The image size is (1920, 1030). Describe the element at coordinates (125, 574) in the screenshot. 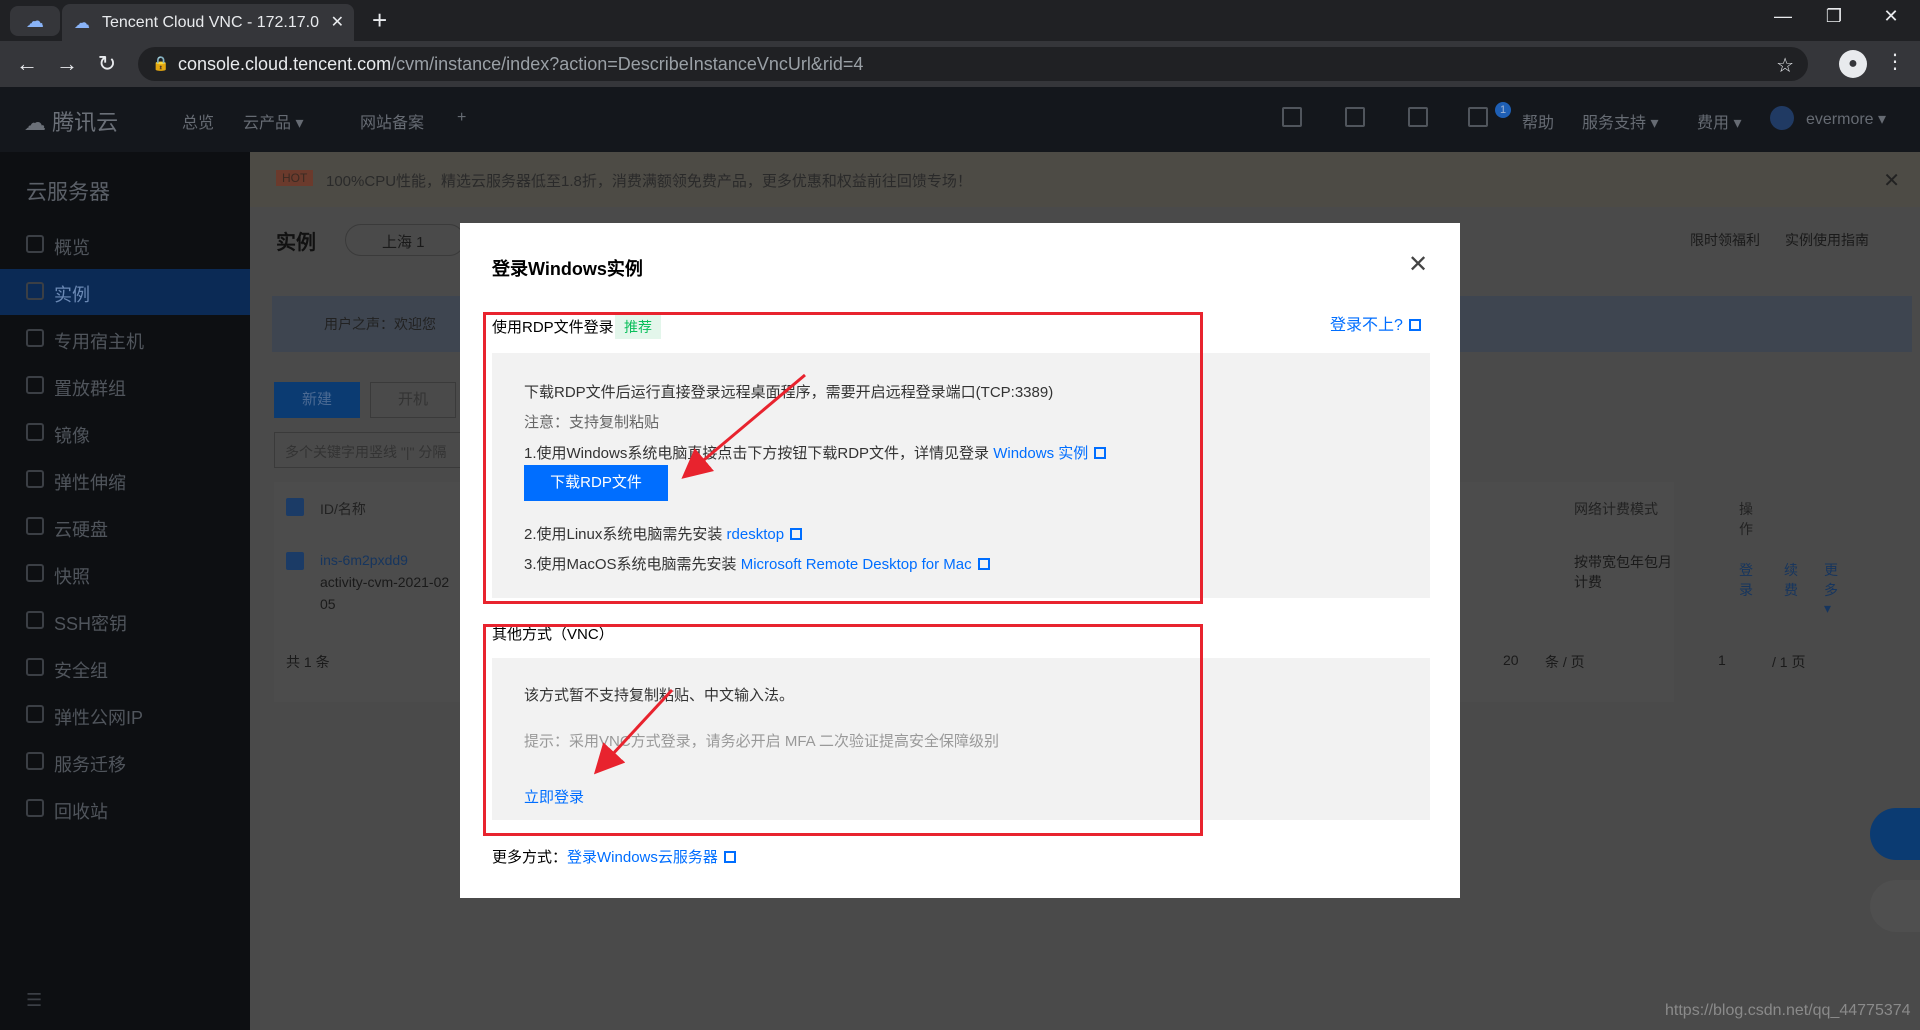

I see `sidebar-item-snapshot: 快照` at that location.